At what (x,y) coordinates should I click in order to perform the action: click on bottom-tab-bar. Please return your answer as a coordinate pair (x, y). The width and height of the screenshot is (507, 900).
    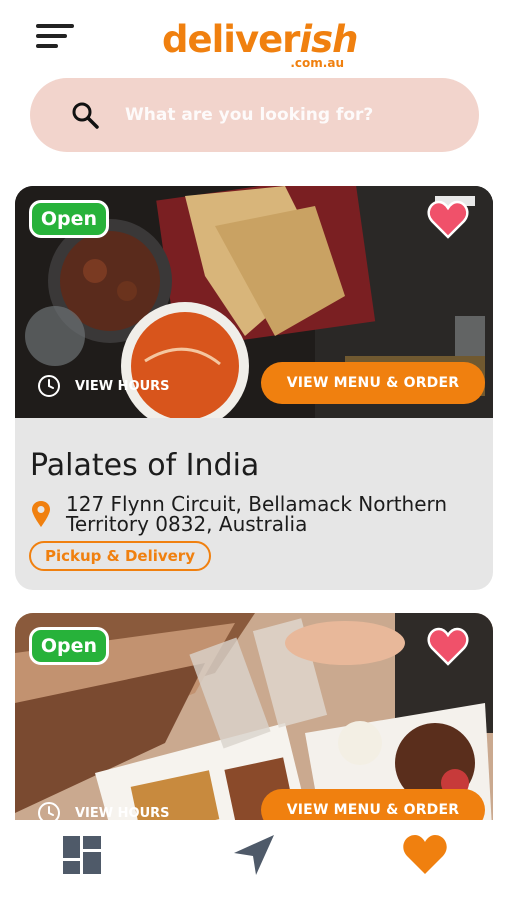
    Looking at the image, I should click on (253, 860).